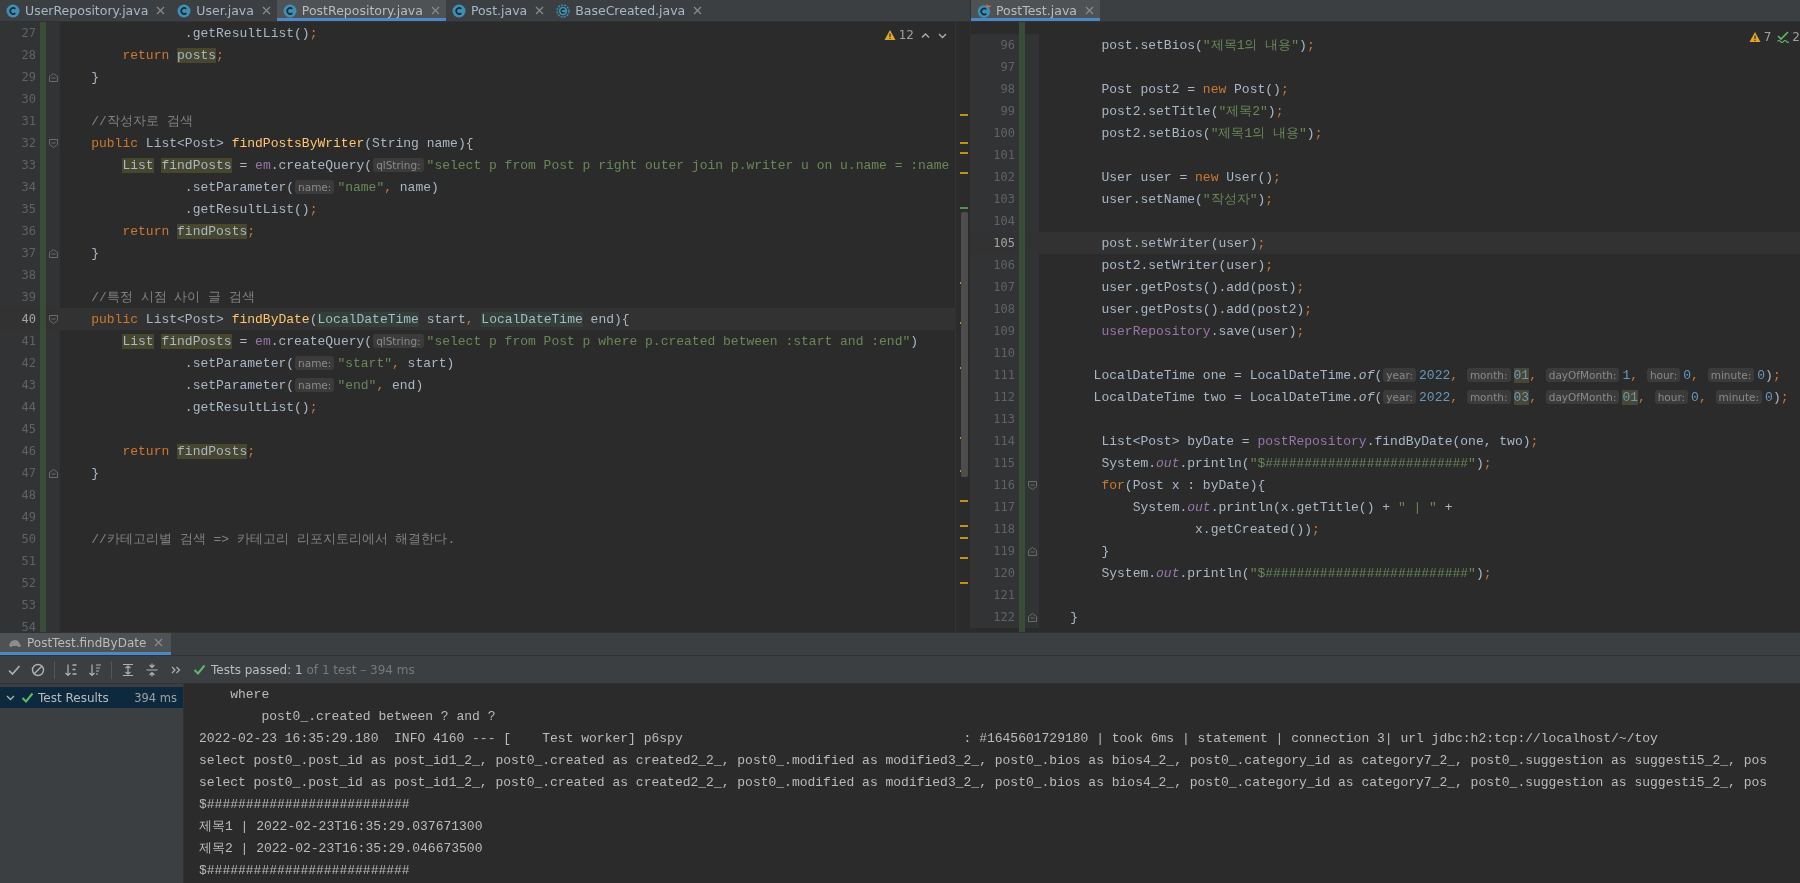 The width and height of the screenshot is (1800, 883). I want to click on file-tab: User.java, so click(224, 10).